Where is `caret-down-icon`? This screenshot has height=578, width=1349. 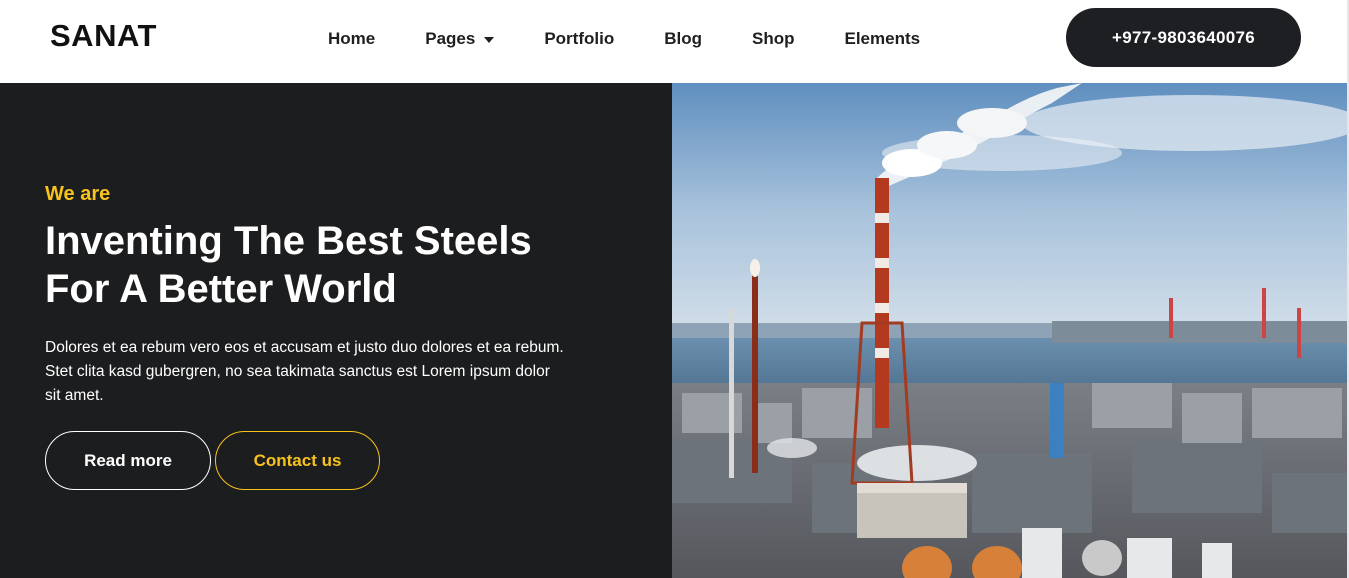 caret-down-icon is located at coordinates (489, 39).